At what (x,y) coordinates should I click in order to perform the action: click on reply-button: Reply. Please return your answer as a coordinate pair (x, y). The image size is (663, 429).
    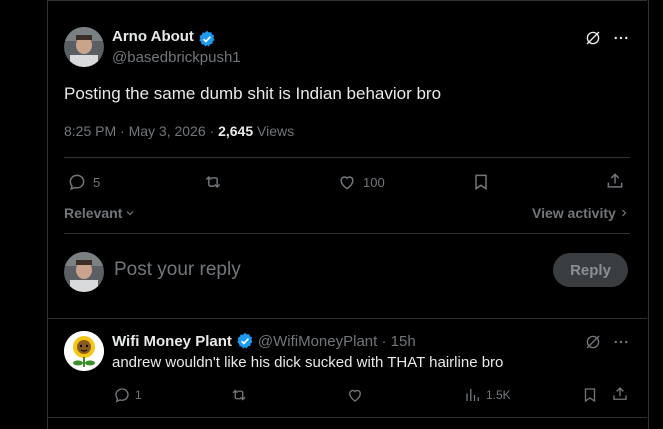
    Looking at the image, I should click on (590, 270).